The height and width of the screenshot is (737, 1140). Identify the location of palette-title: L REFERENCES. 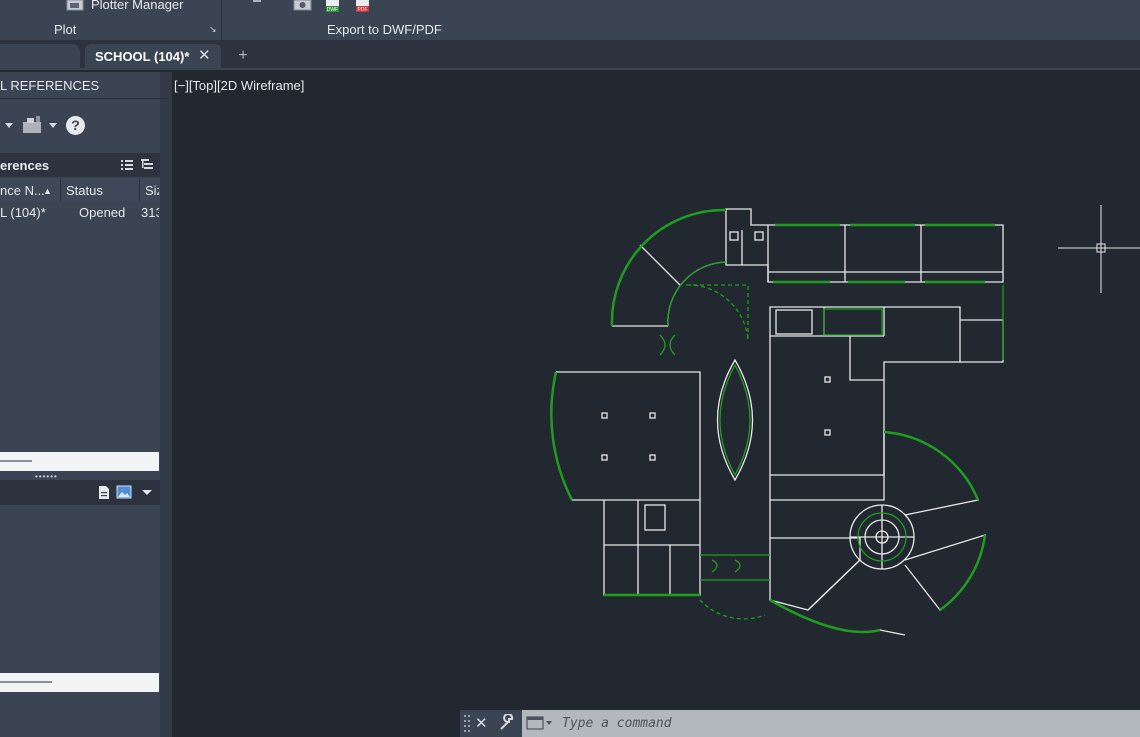
(50, 85).